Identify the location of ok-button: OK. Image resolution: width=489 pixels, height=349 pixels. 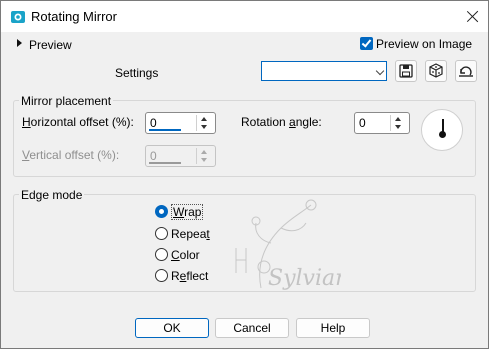
(172, 328).